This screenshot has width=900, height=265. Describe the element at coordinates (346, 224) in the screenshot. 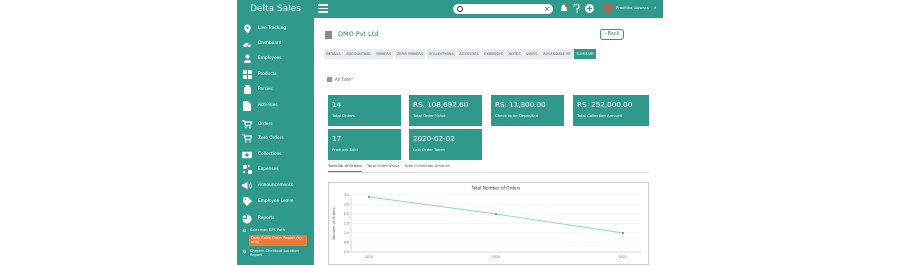

I see `chart-ytick-label: 1.5` at that location.